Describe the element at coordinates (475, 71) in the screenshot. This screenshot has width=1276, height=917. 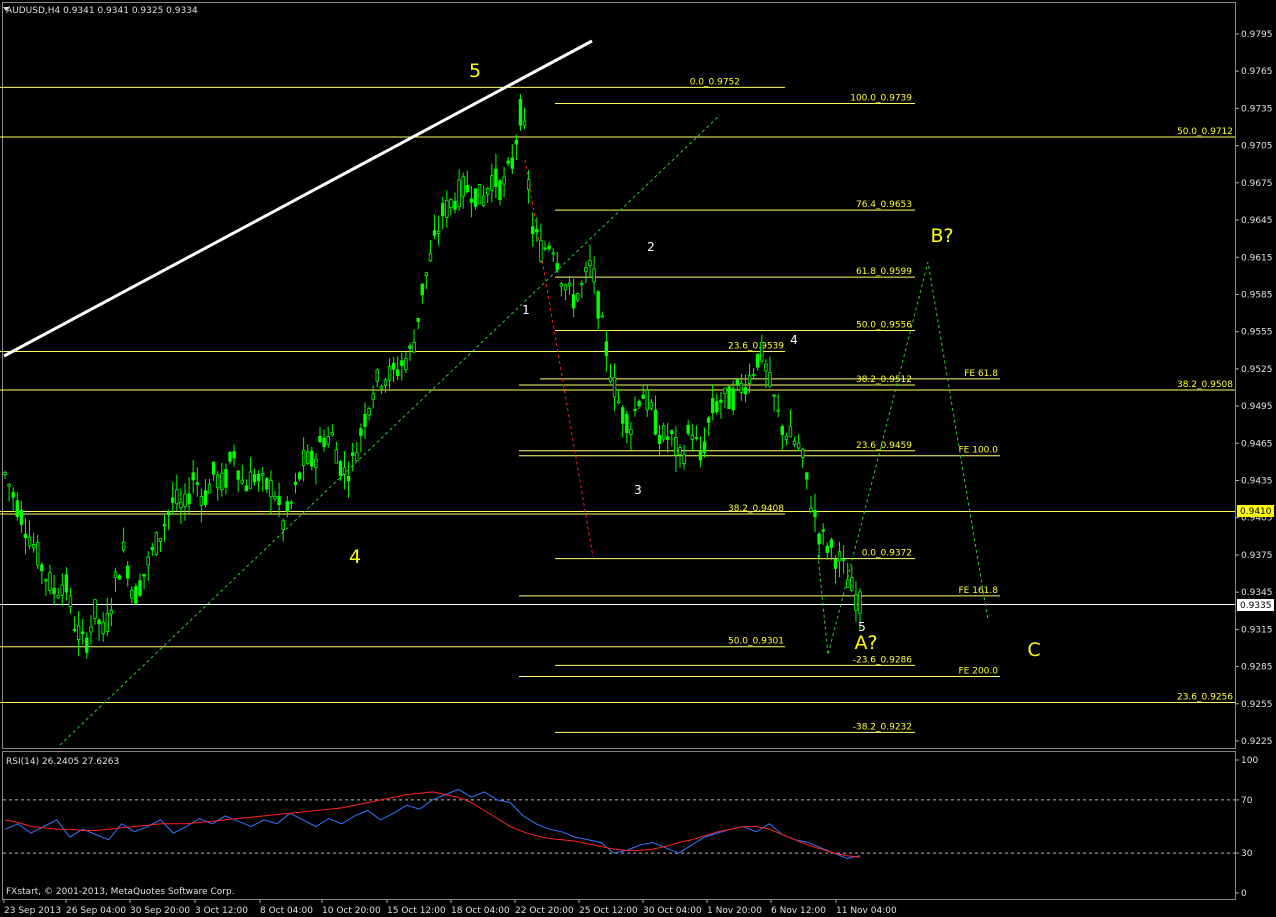
I see `wave-label: 5` at that location.